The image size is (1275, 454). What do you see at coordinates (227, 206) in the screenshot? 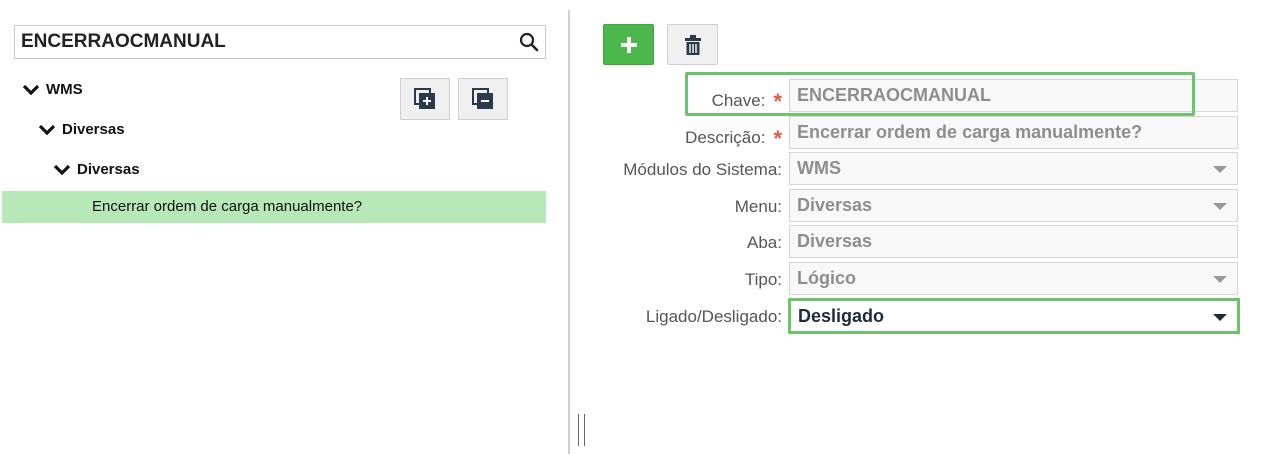
I see `tree-leaf-label: Encerrar ordem de carga manualmente?` at bounding box center [227, 206].